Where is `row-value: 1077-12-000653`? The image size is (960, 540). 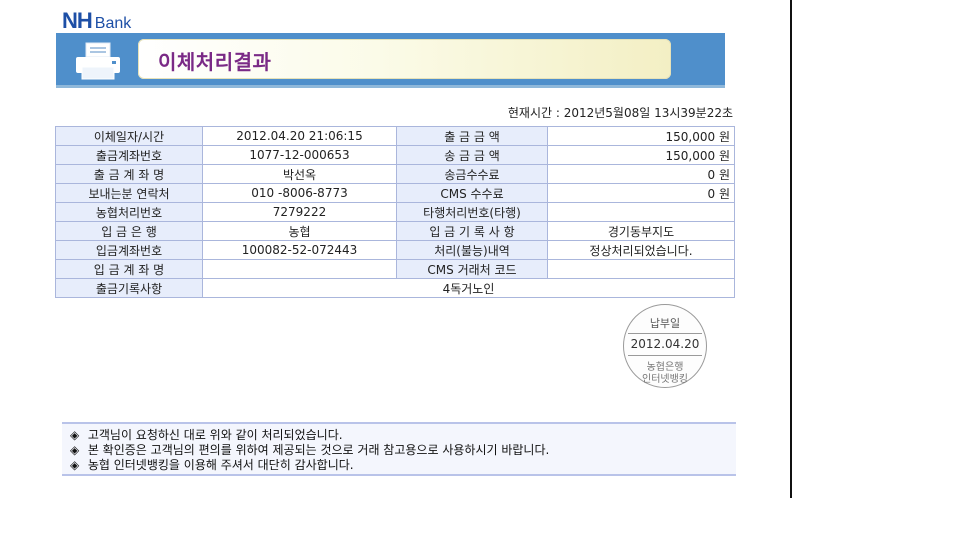 row-value: 1077-12-000653 is located at coordinates (299, 155).